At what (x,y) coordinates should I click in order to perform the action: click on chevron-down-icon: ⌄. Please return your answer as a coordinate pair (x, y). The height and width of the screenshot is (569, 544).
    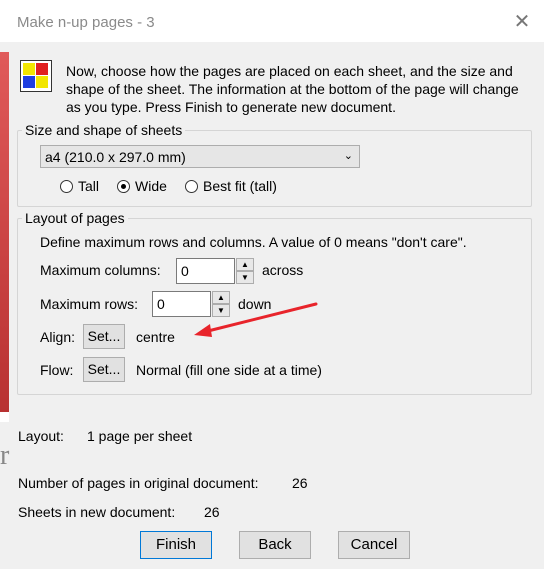
    Looking at the image, I should click on (348, 156).